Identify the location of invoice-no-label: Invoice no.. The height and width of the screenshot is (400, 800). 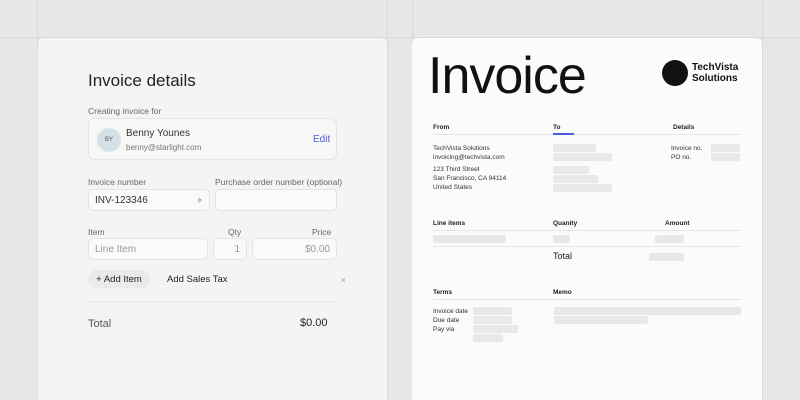
(687, 148).